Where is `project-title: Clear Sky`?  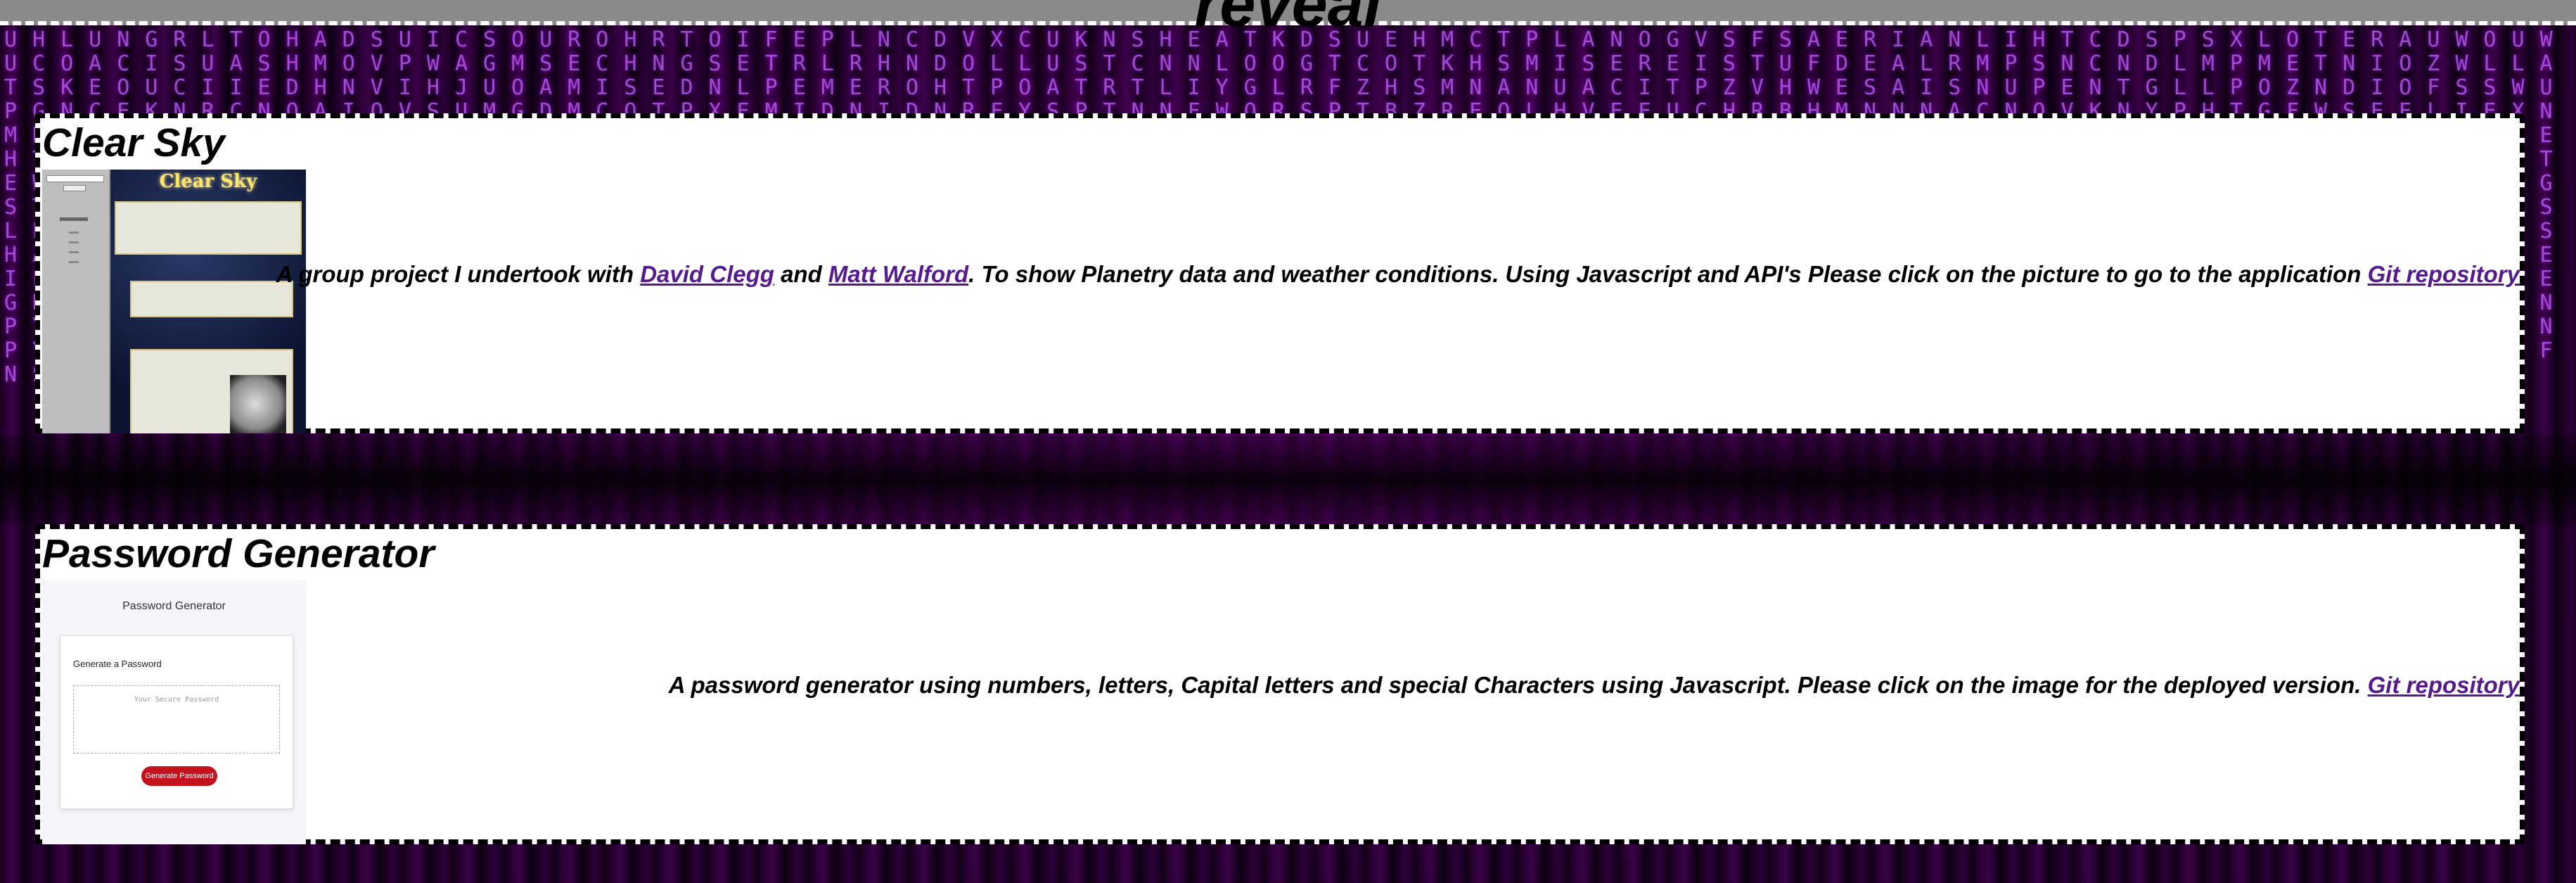 project-title: Clear Sky is located at coordinates (133, 142).